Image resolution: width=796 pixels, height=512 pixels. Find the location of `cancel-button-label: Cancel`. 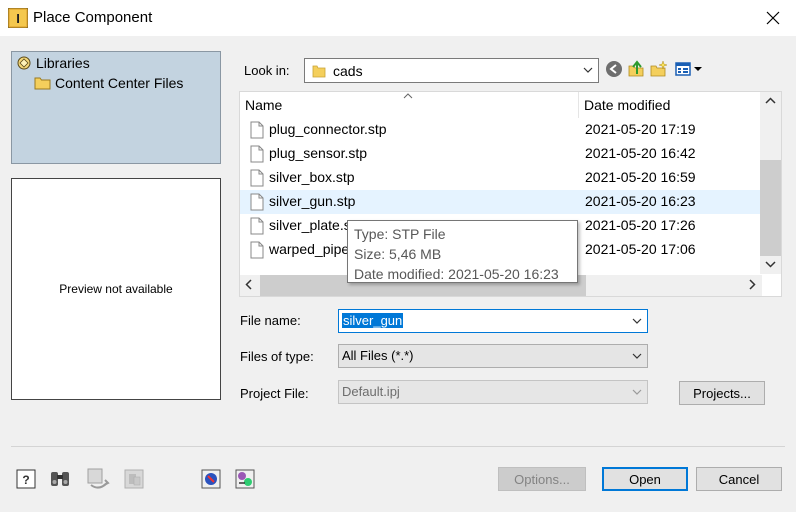

cancel-button-label: Cancel is located at coordinates (739, 479).